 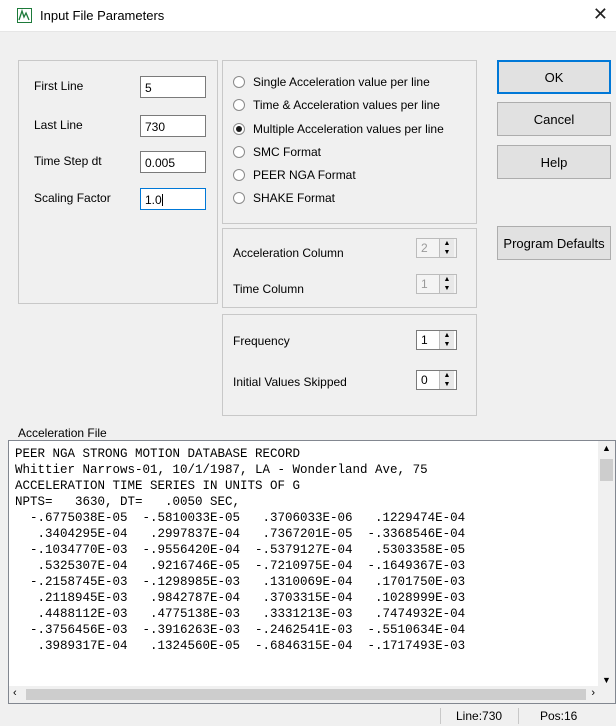 What do you see at coordinates (268, 289) in the screenshot?
I see `time-column-label: Time Column` at bounding box center [268, 289].